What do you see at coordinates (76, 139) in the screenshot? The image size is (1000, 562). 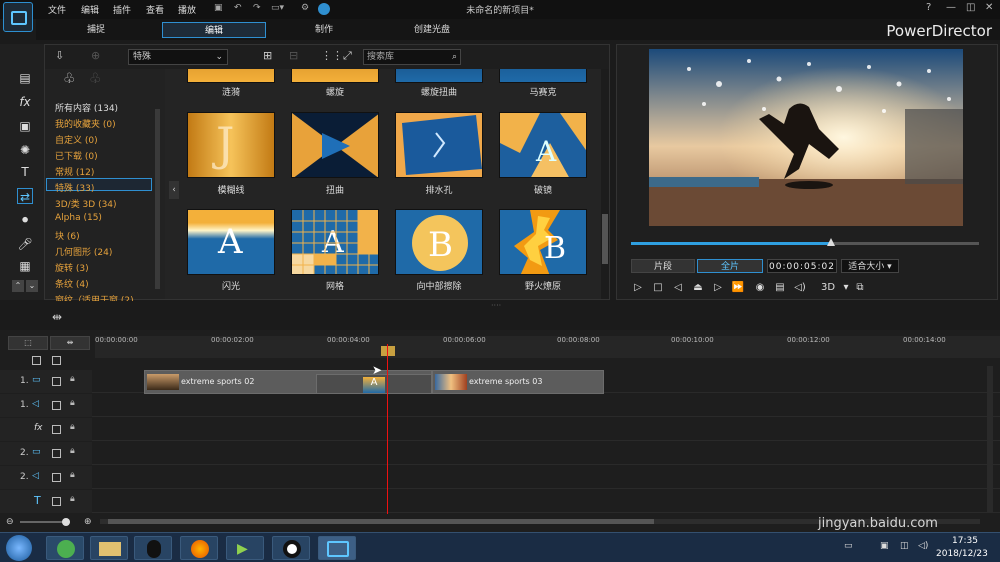 I see `category-item-custom: 自定义 (0)` at bounding box center [76, 139].